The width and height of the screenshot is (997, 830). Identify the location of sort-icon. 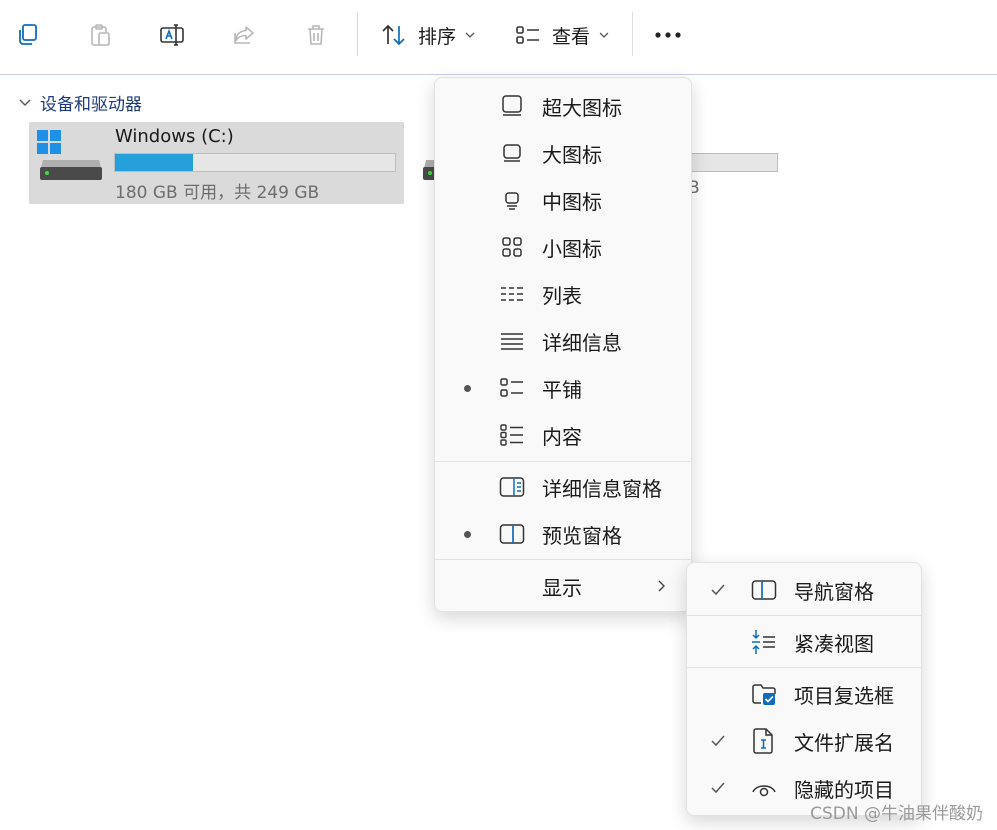
(394, 35).